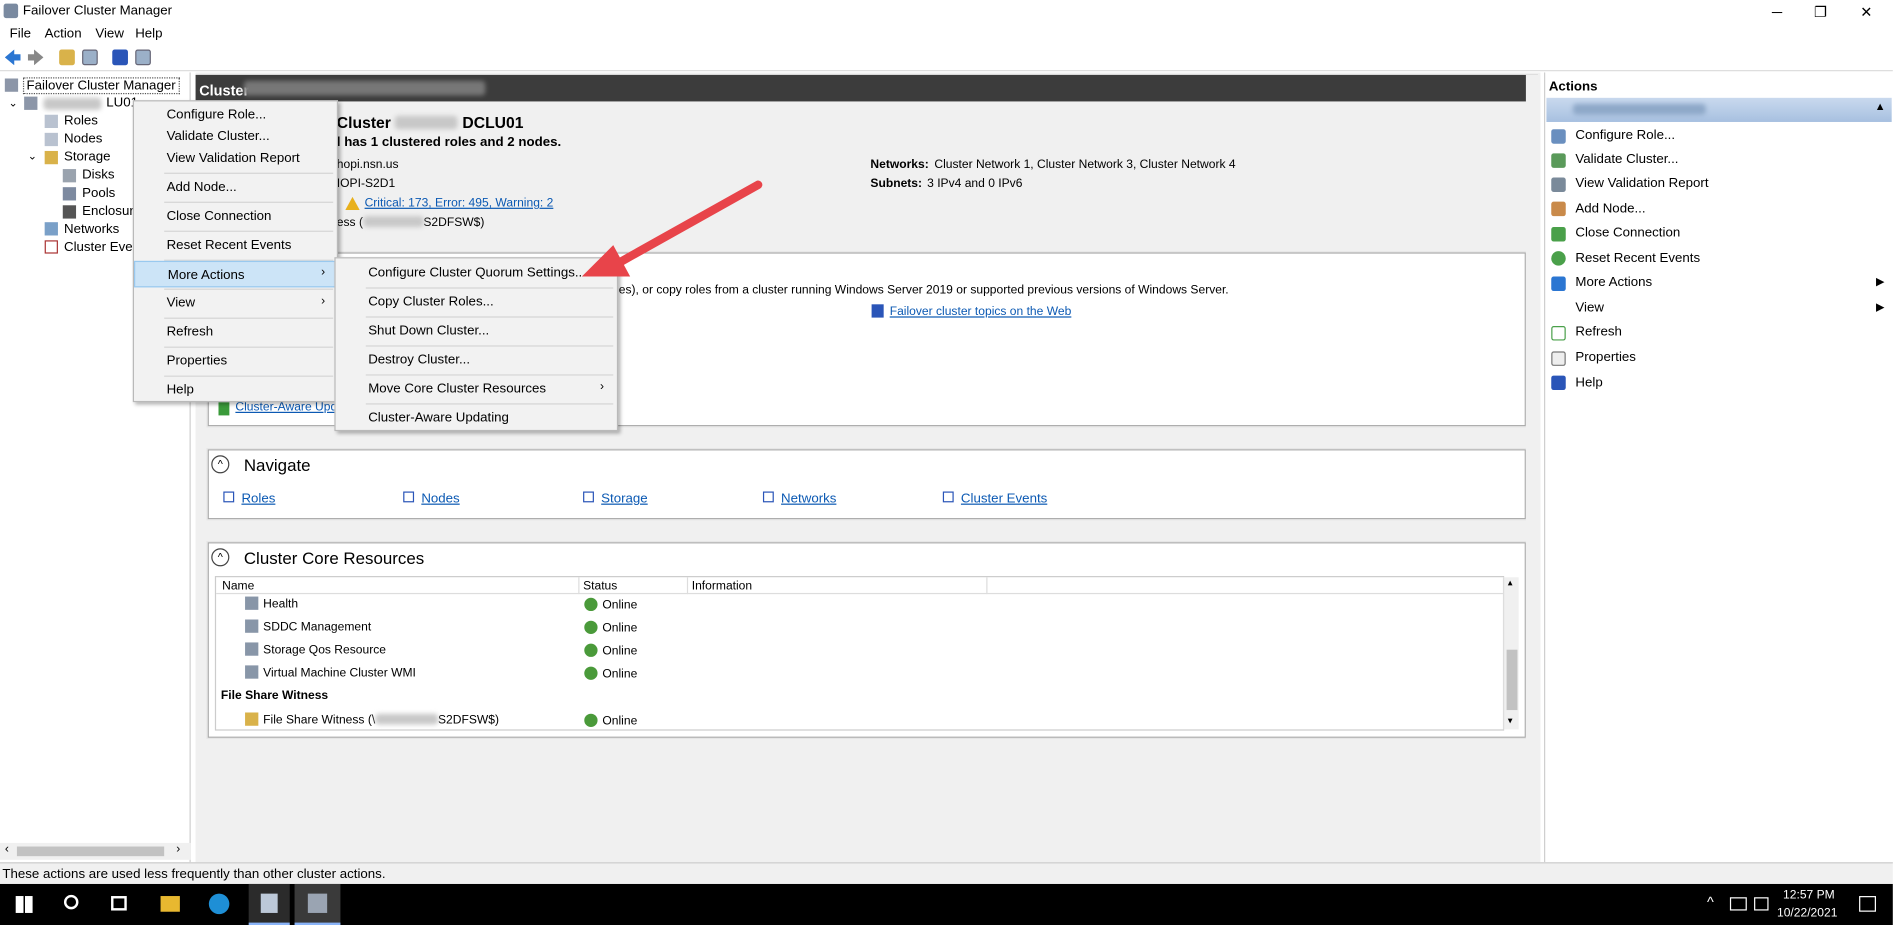 This screenshot has width=1893, height=925. What do you see at coordinates (235, 332) in the screenshot?
I see `menu-refresh: Refresh` at bounding box center [235, 332].